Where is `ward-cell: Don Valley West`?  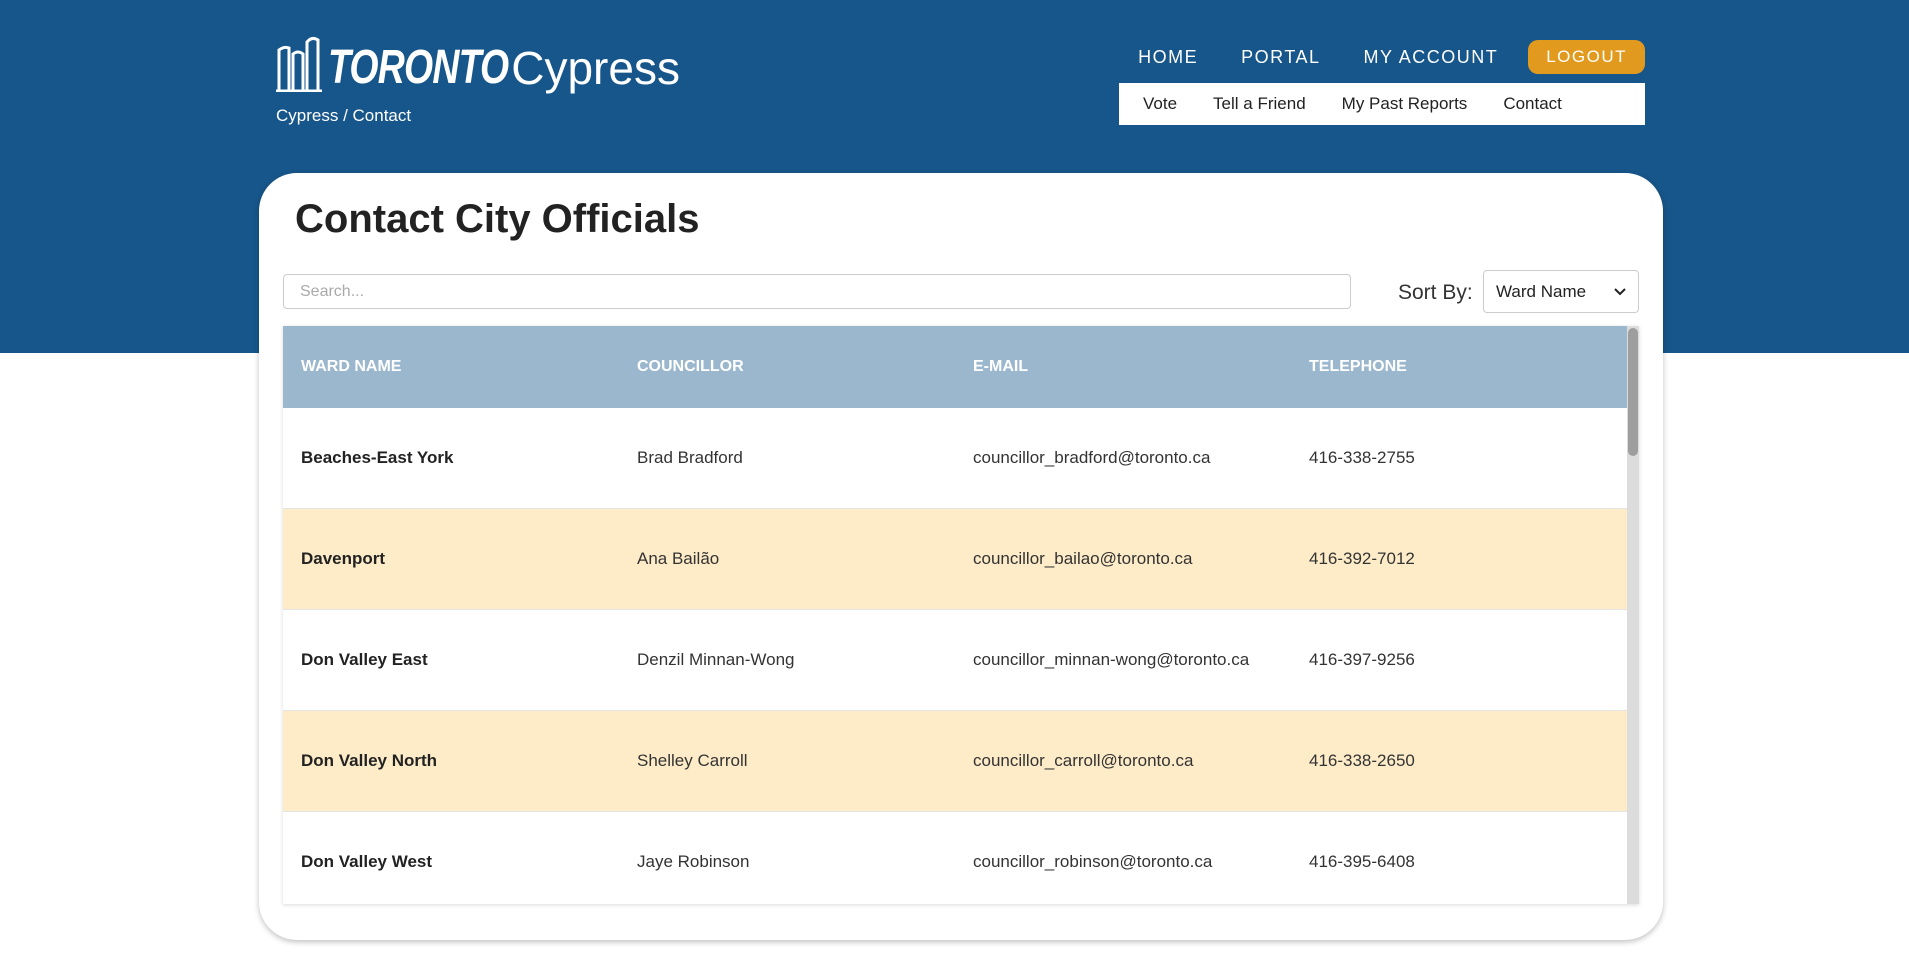 ward-cell: Don Valley West is located at coordinates (367, 861).